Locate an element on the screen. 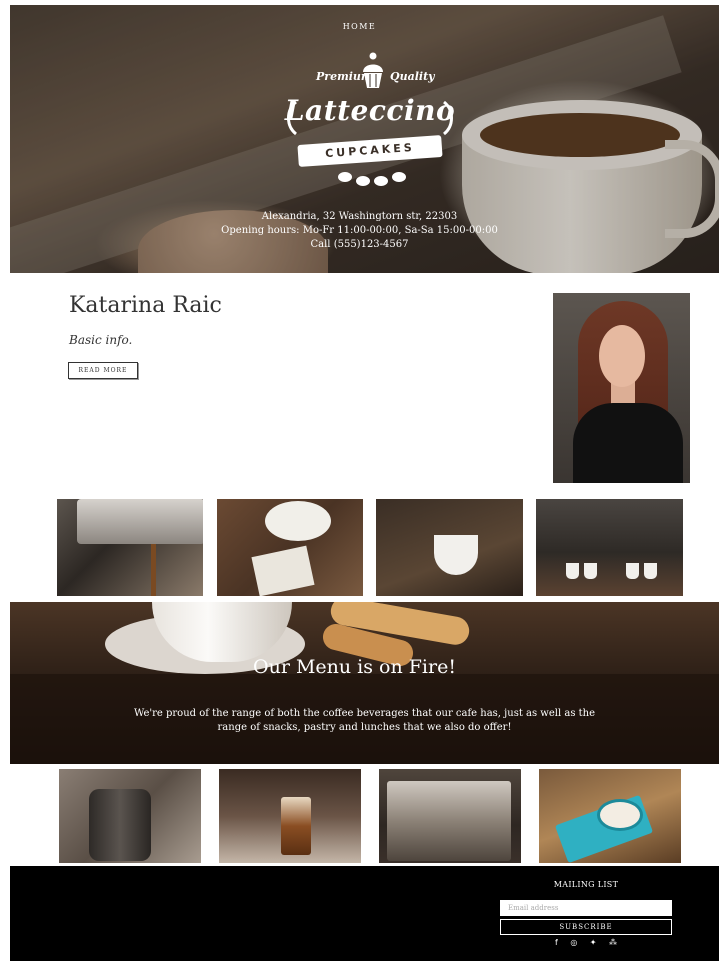  facebook-icon: f is located at coordinates (556, 942).